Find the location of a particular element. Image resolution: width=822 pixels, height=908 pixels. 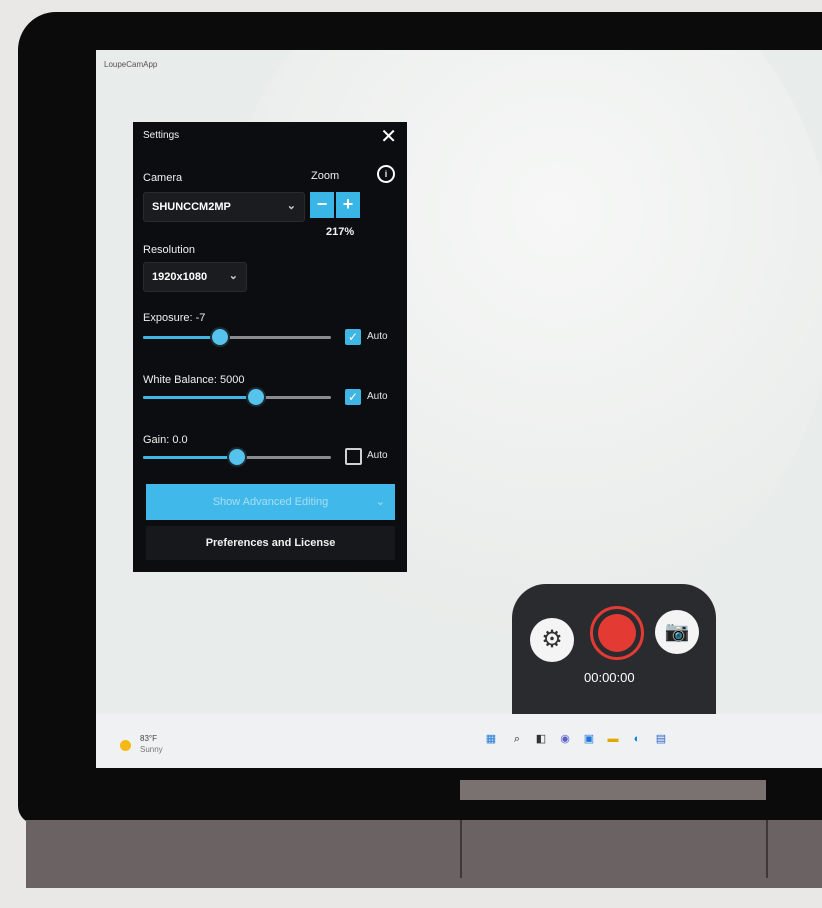

exposure-slider-thumb is located at coordinates (220, 337).